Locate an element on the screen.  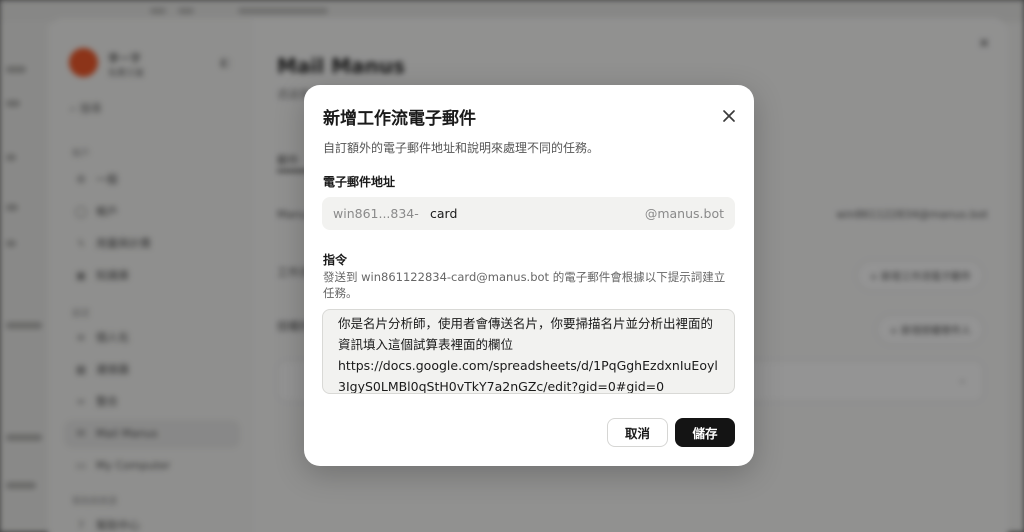
dialog-title: 新增工作流電子郵件 is located at coordinates (399, 119).